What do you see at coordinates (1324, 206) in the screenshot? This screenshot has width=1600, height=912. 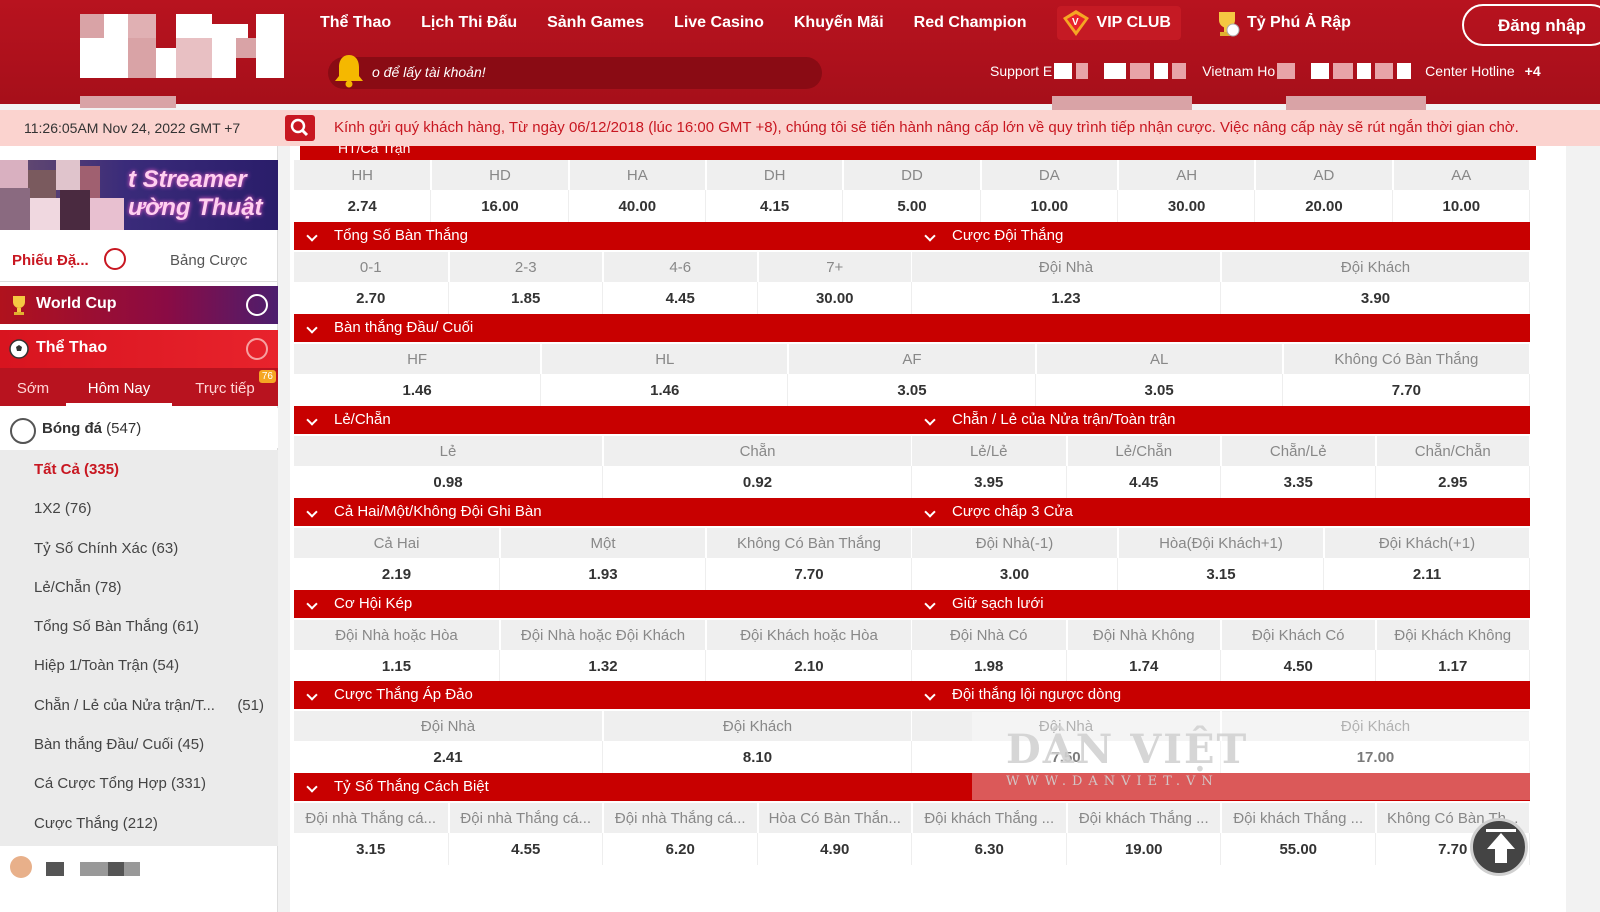 I see `odds-value: 20.00` at bounding box center [1324, 206].